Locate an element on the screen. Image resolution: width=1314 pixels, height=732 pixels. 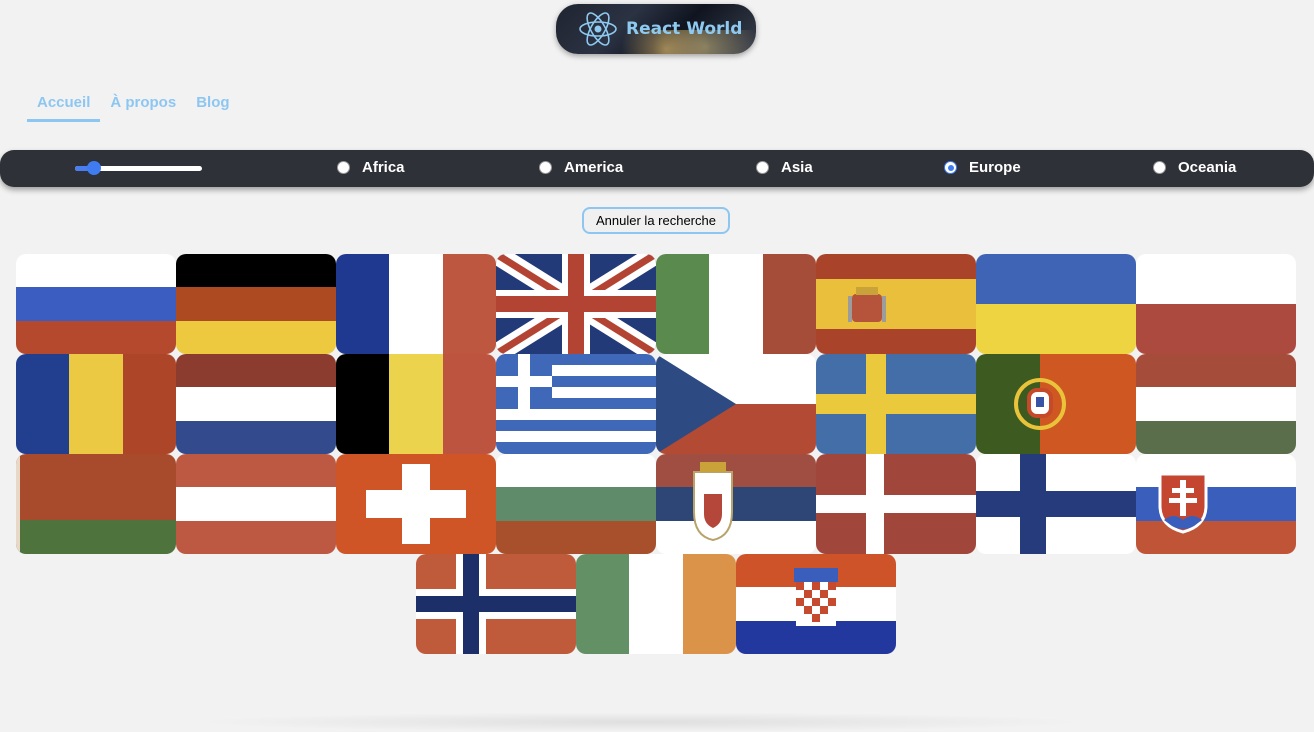
nav-link-blog: Blog is located at coordinates (212, 106).